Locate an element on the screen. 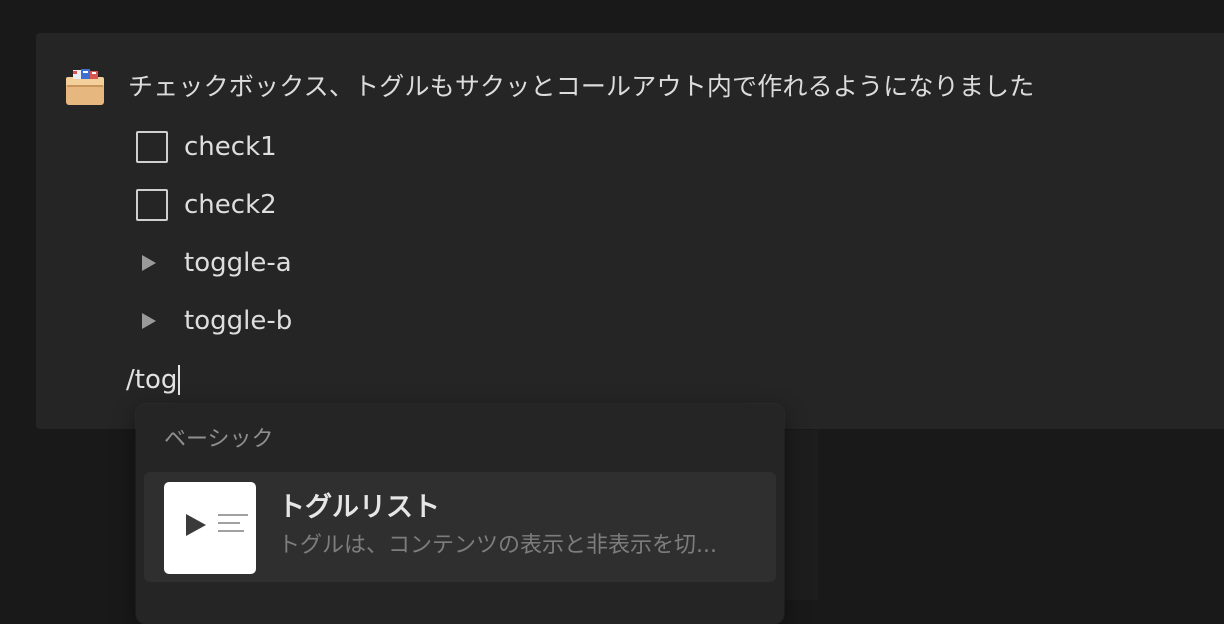 The height and width of the screenshot is (624, 1224). todo-label: check2 is located at coordinates (230, 205).